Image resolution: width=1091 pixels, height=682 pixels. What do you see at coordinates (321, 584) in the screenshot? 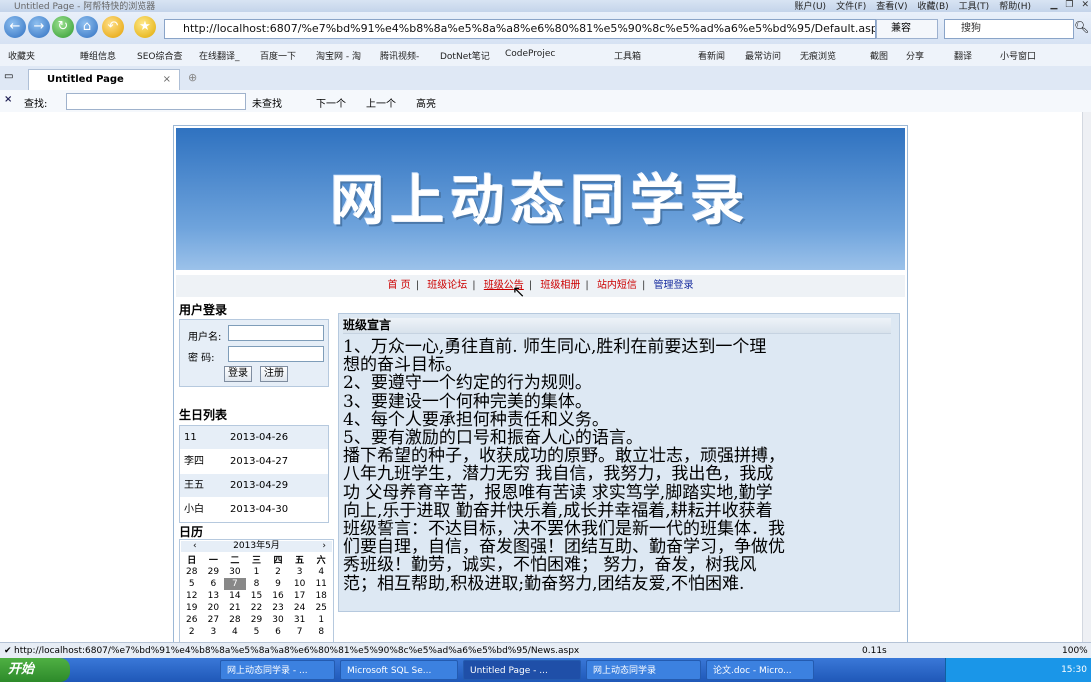
I see `calendar-day: 11` at bounding box center [321, 584].